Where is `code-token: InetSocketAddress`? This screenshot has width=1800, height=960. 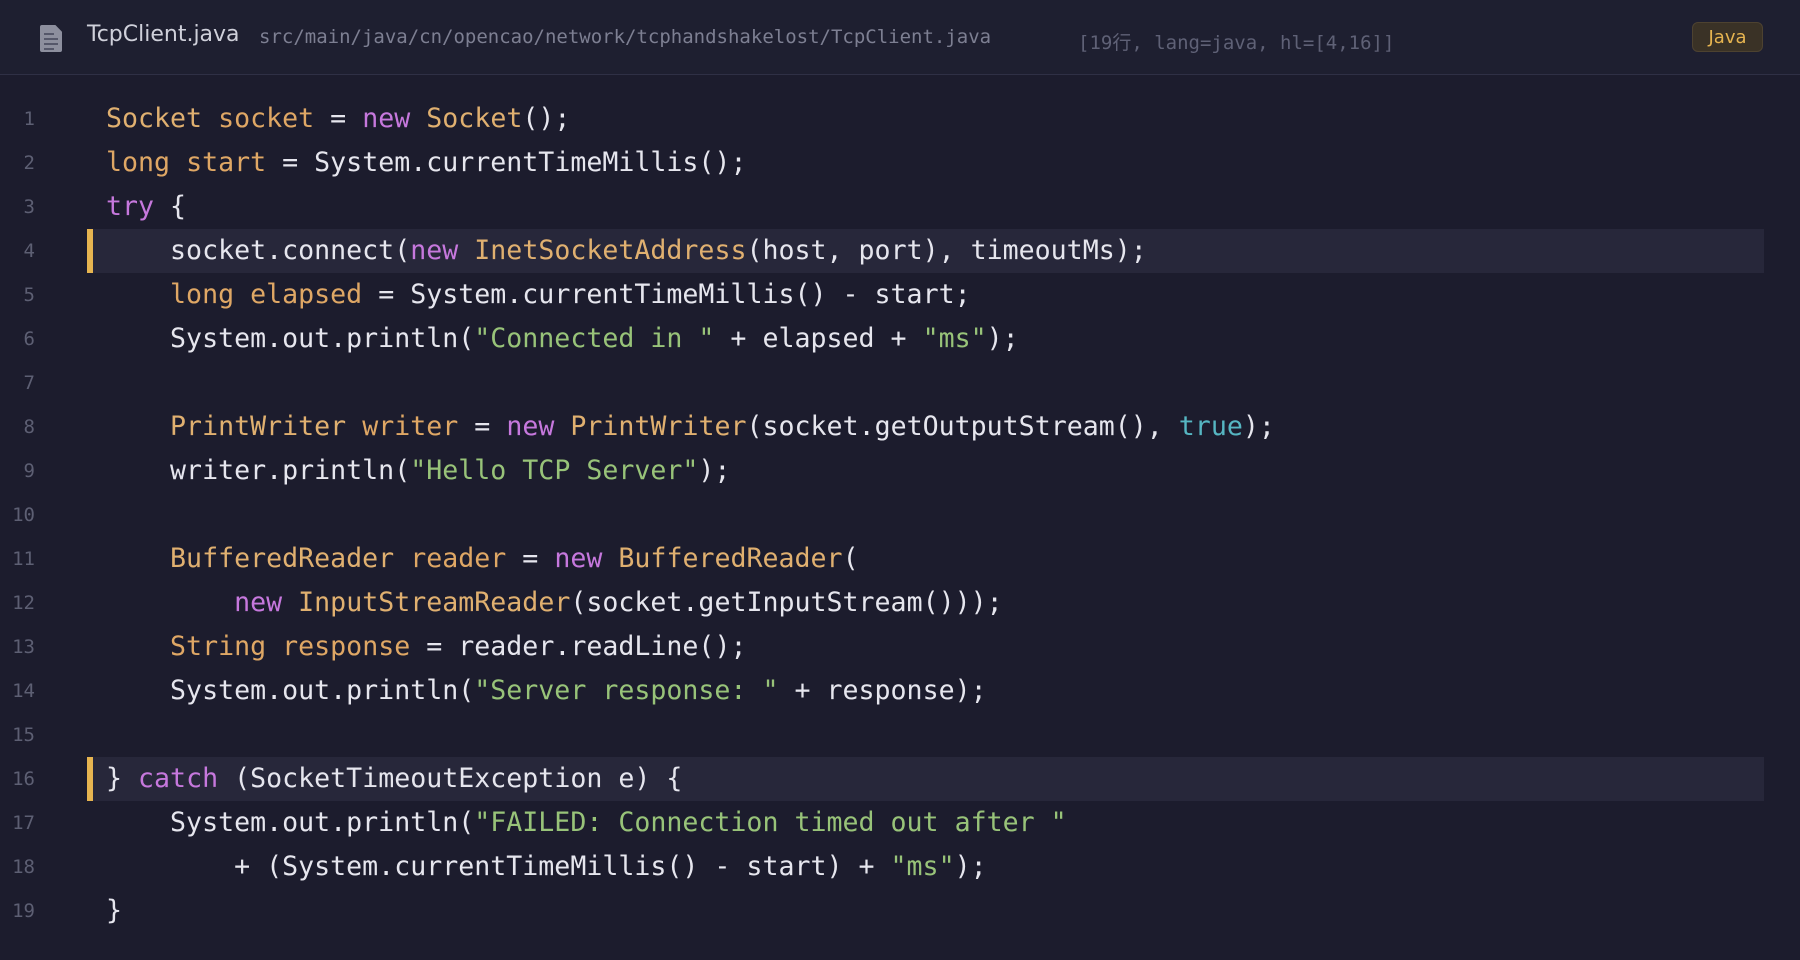
code-token: InetSocketAddress is located at coordinates (610, 250).